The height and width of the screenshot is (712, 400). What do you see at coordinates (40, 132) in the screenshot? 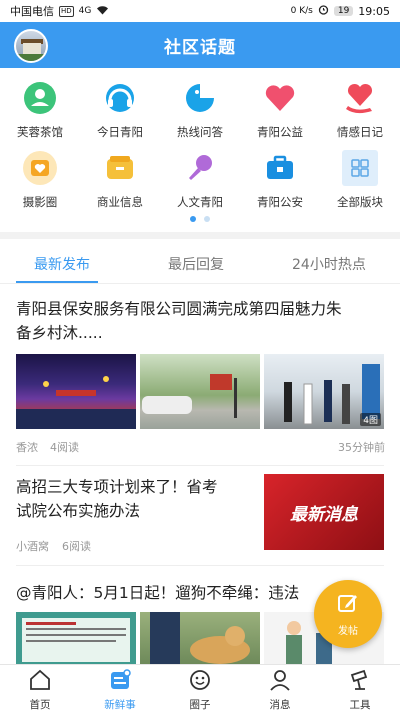
I see `category-label: 芙蓉茶馆` at bounding box center [40, 132].